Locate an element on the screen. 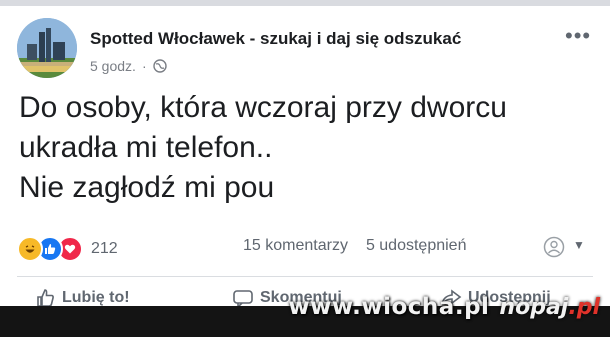 The image size is (610, 337). viewer-avatar-icon is located at coordinates (556, 247).